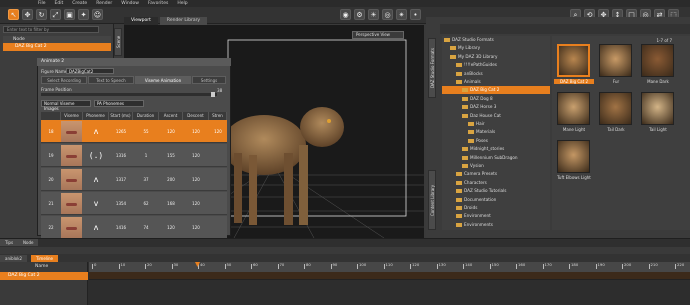  Describe the element at coordinates (55, 14) in the screenshot. I see `scale-icon: ⤢` at that location.